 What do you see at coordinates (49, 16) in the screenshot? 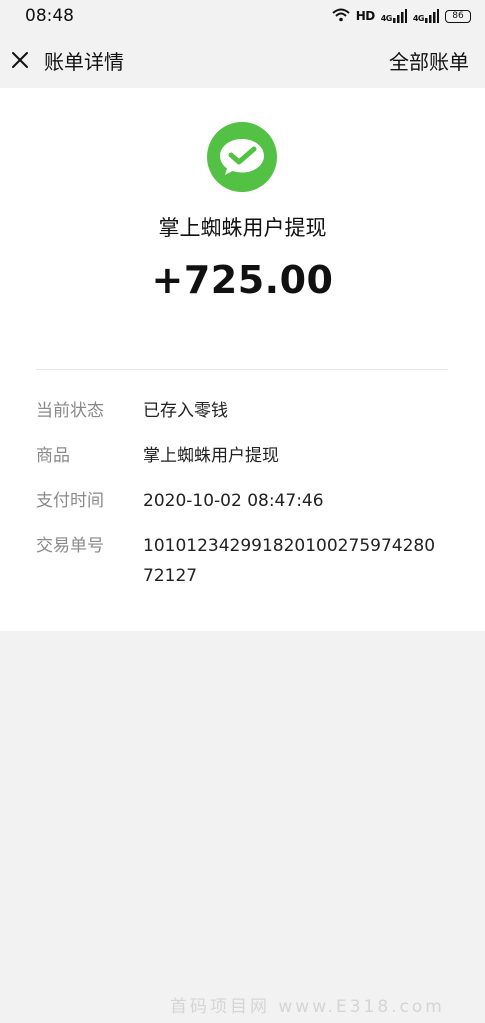
I see `status-time: 08:48` at bounding box center [49, 16].